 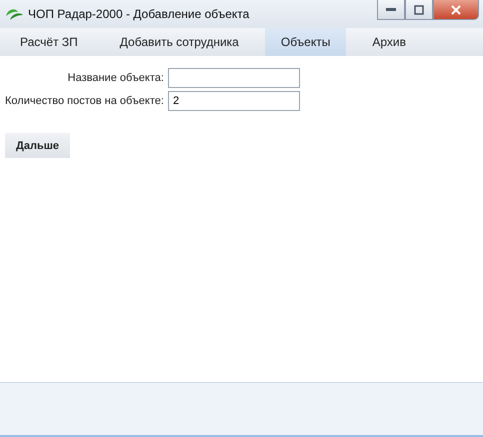 What do you see at coordinates (84, 101) in the screenshot?
I see `field-label: Количество постов на объекте:` at bounding box center [84, 101].